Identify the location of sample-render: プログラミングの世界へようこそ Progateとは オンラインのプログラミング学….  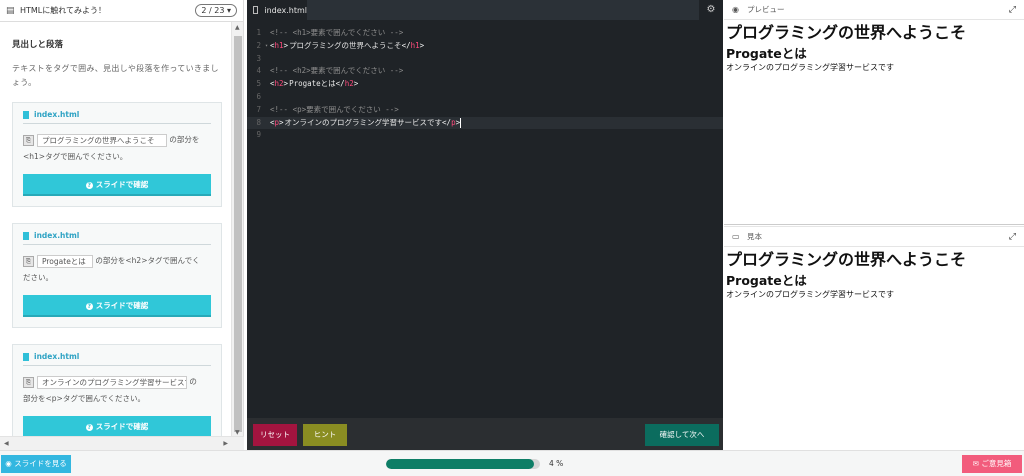
(874, 275).